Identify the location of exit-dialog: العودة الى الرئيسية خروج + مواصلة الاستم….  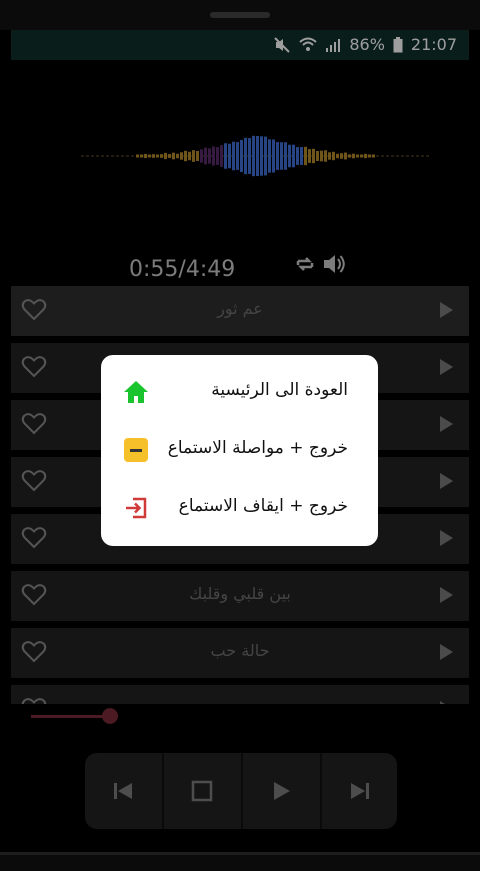
(239, 450).